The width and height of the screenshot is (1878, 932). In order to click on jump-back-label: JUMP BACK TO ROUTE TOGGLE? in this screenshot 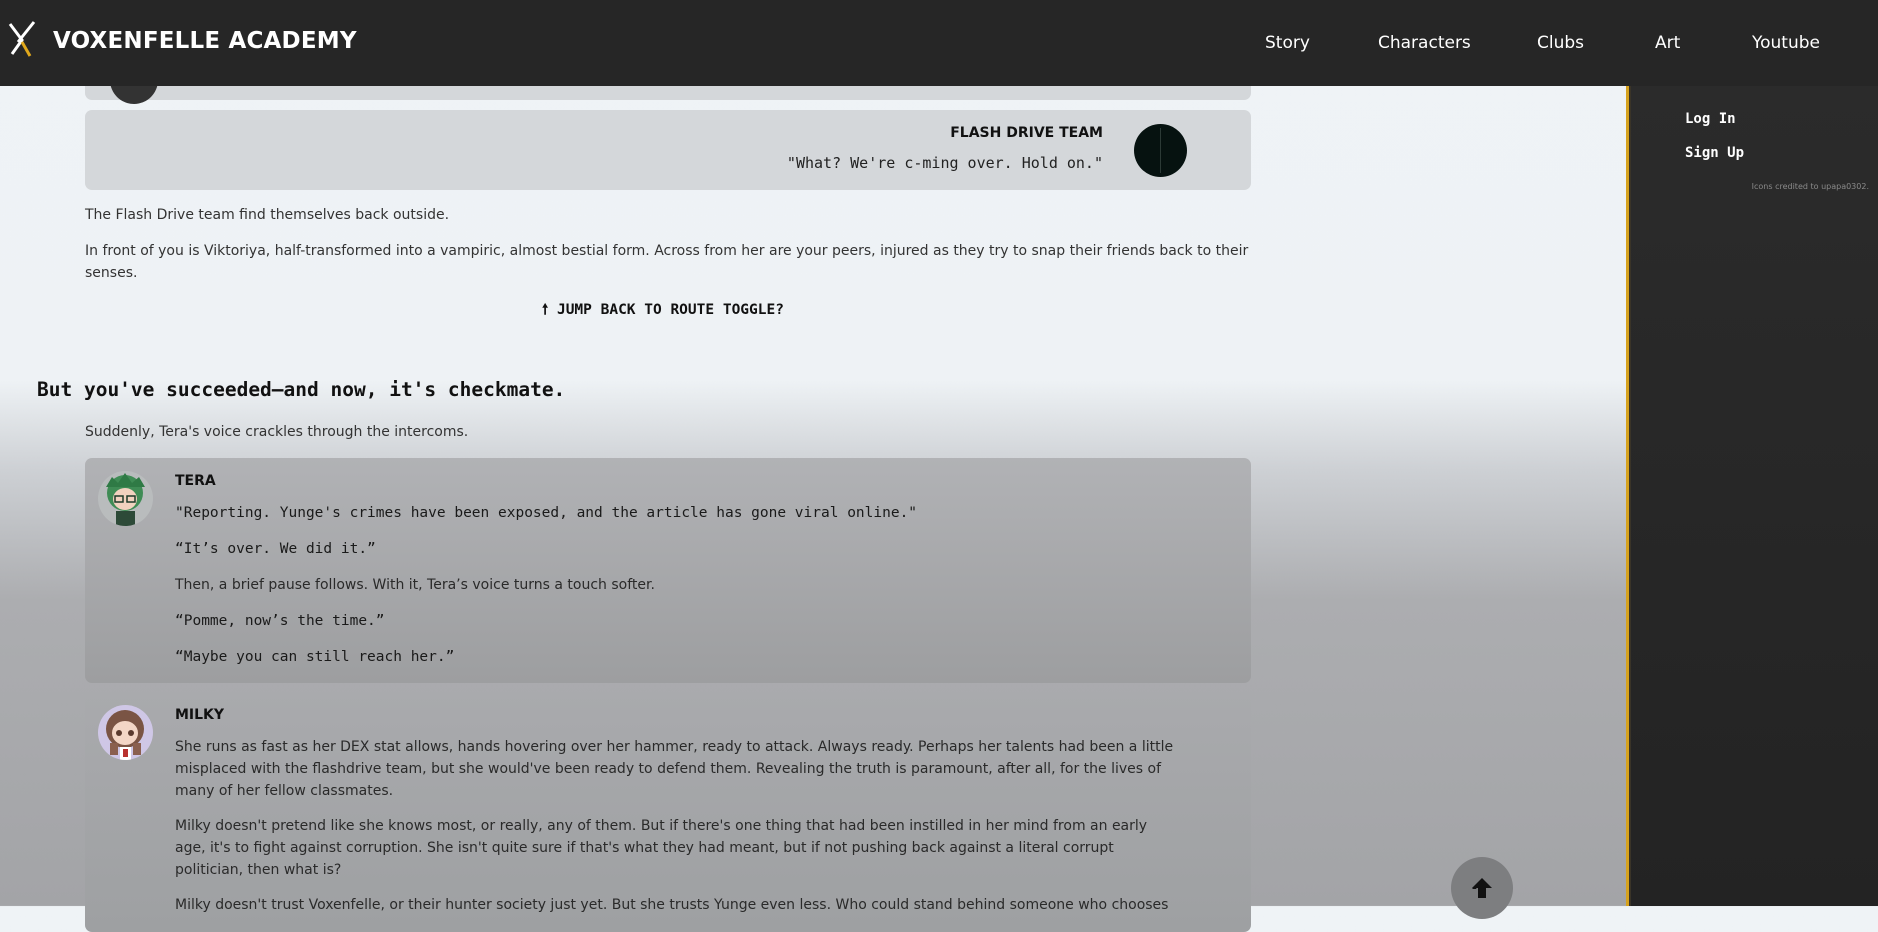, I will do `click(670, 310)`.